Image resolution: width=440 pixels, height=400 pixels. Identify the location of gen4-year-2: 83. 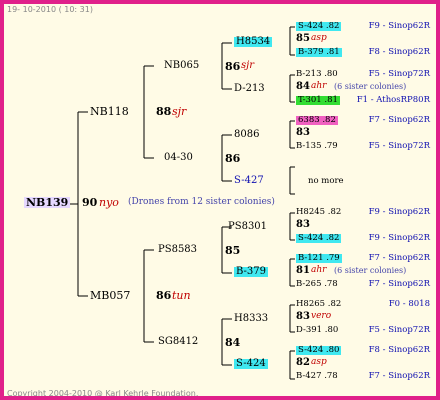
(303, 132).